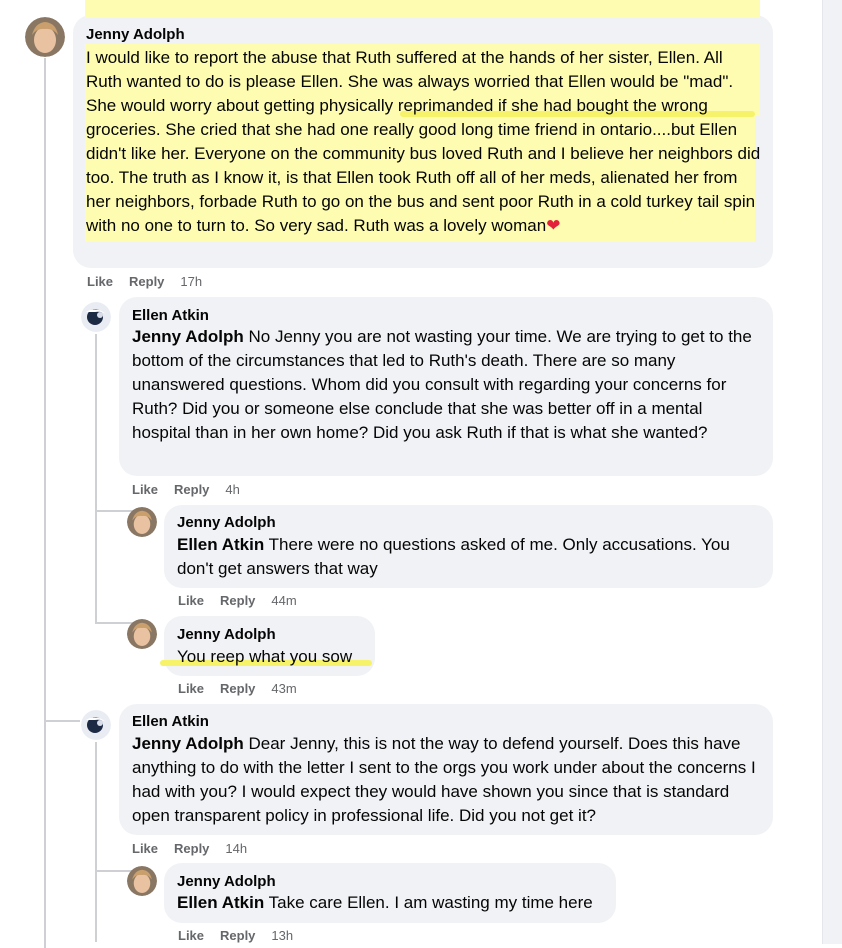 The height and width of the screenshot is (948, 842). I want to click on comment-actions: Like Reply 43m, so click(237, 688).